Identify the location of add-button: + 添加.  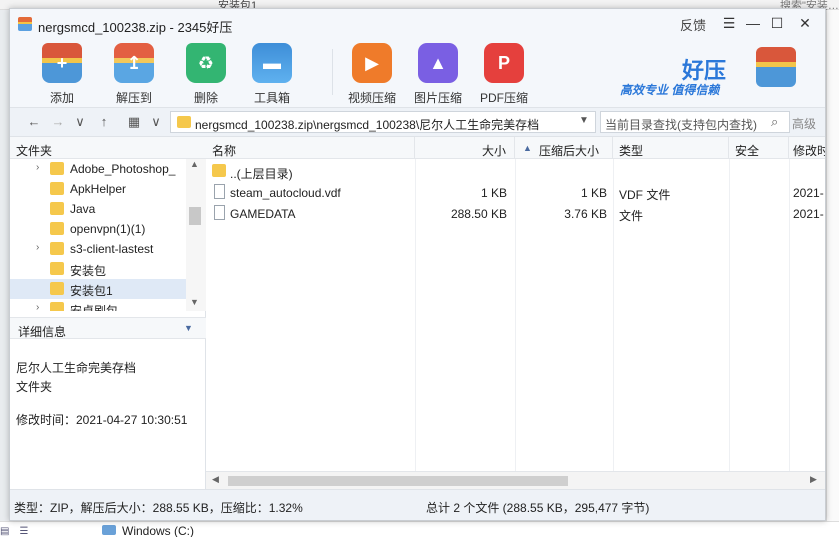
(62, 72).